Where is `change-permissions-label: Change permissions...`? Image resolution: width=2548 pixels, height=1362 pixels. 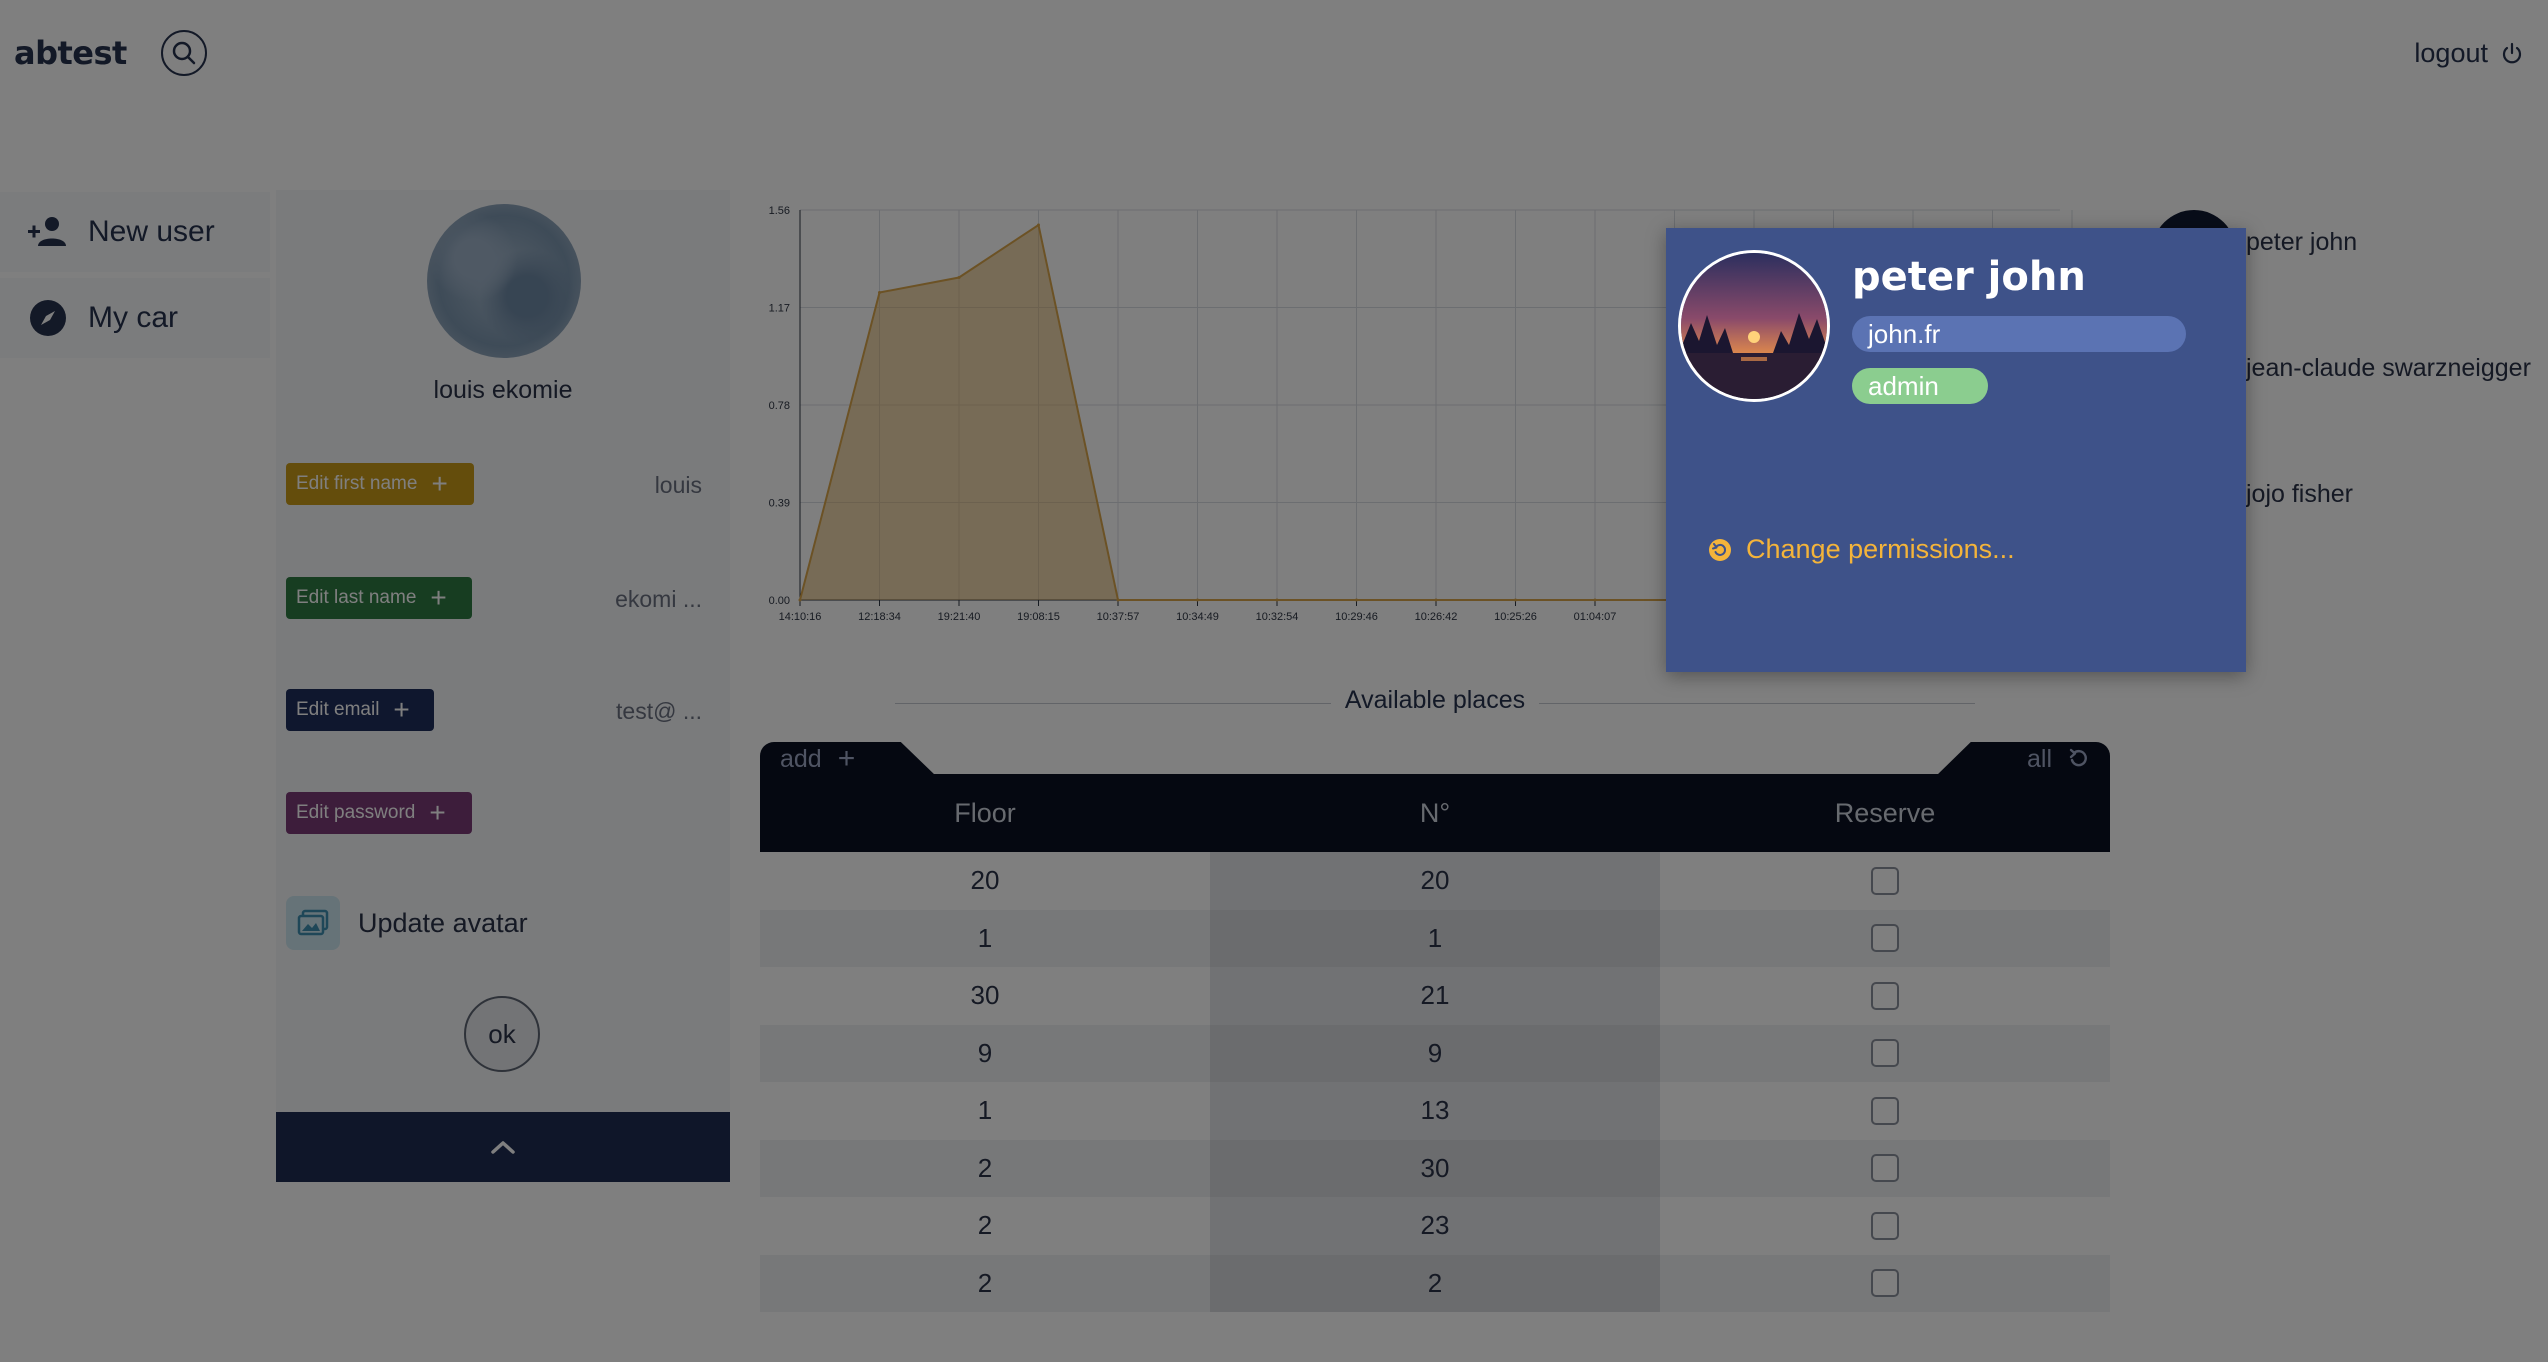 change-permissions-label: Change permissions... is located at coordinates (1880, 549).